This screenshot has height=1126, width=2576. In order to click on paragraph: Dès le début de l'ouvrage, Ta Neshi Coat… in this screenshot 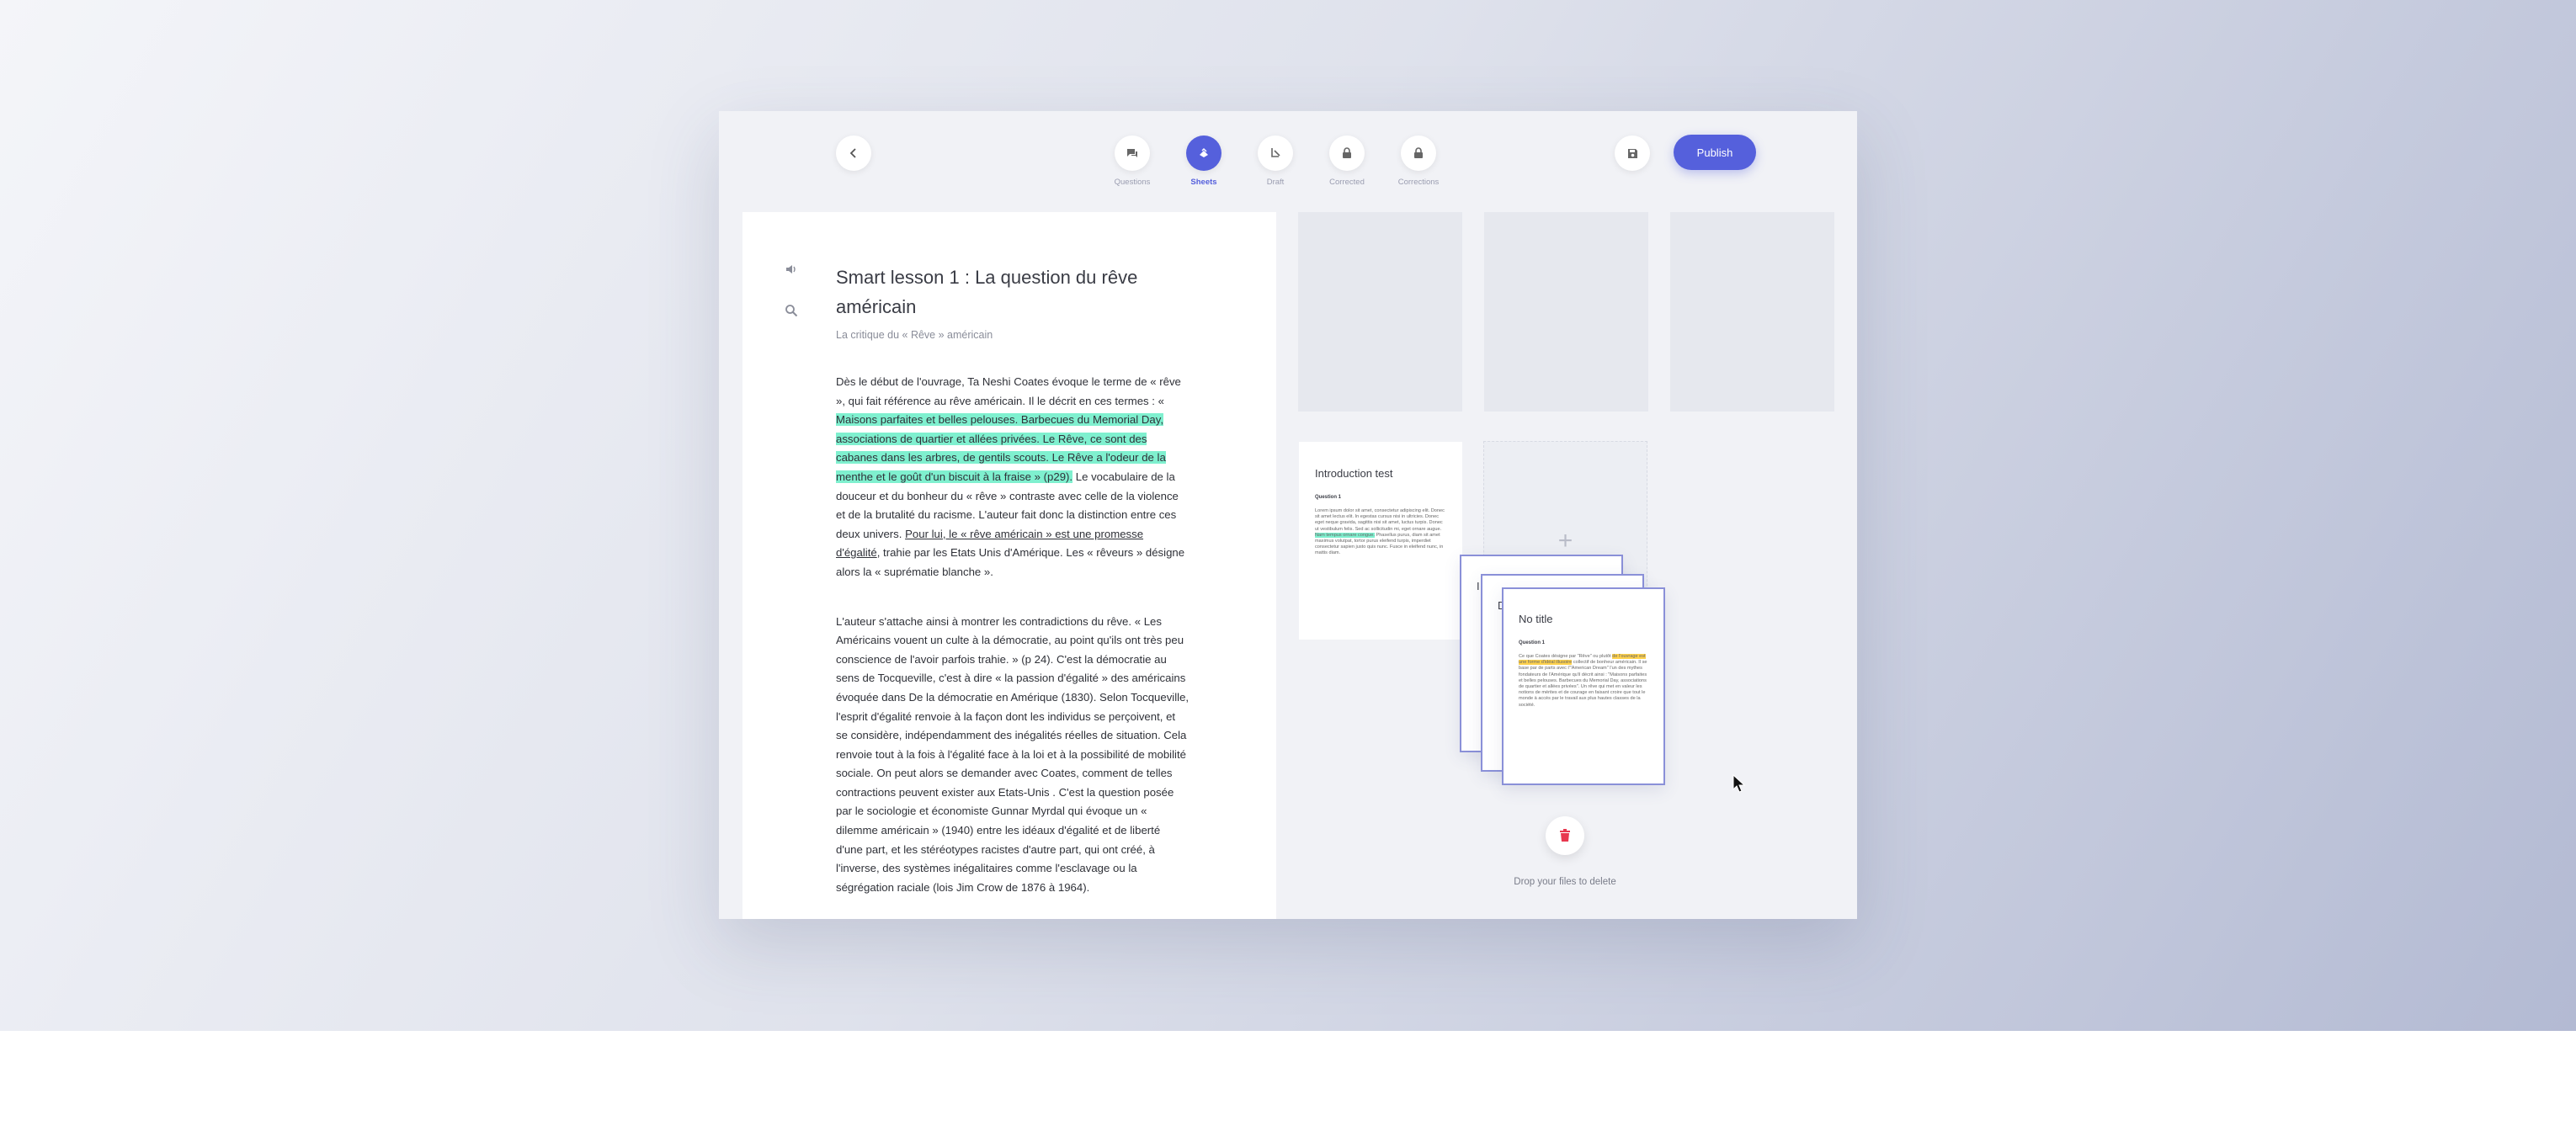, I will do `click(1013, 478)`.